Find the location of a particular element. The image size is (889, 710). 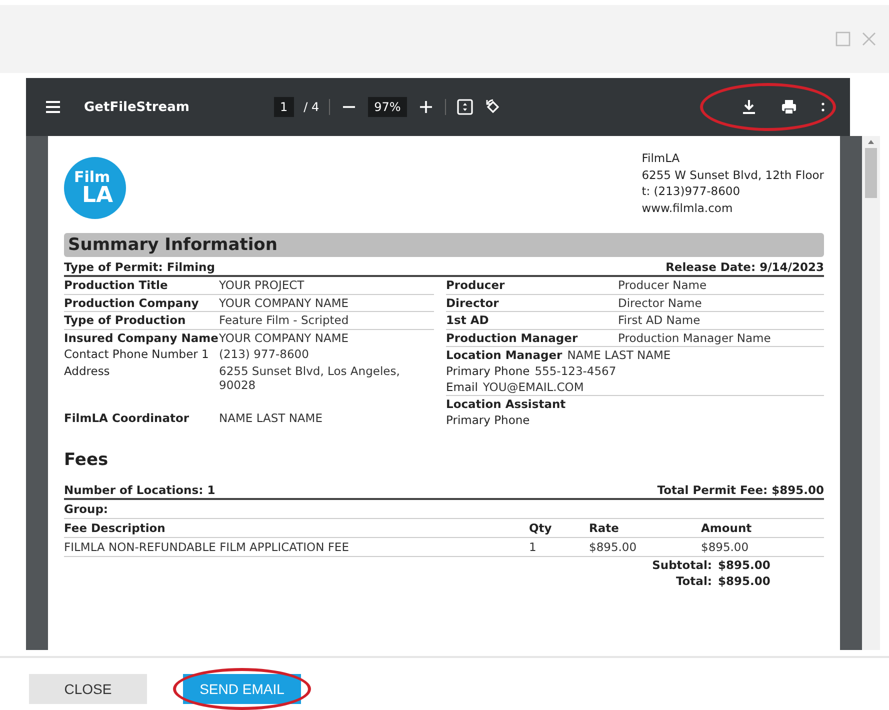

permit-type: Type of Permit: Filming is located at coordinates (139, 267).